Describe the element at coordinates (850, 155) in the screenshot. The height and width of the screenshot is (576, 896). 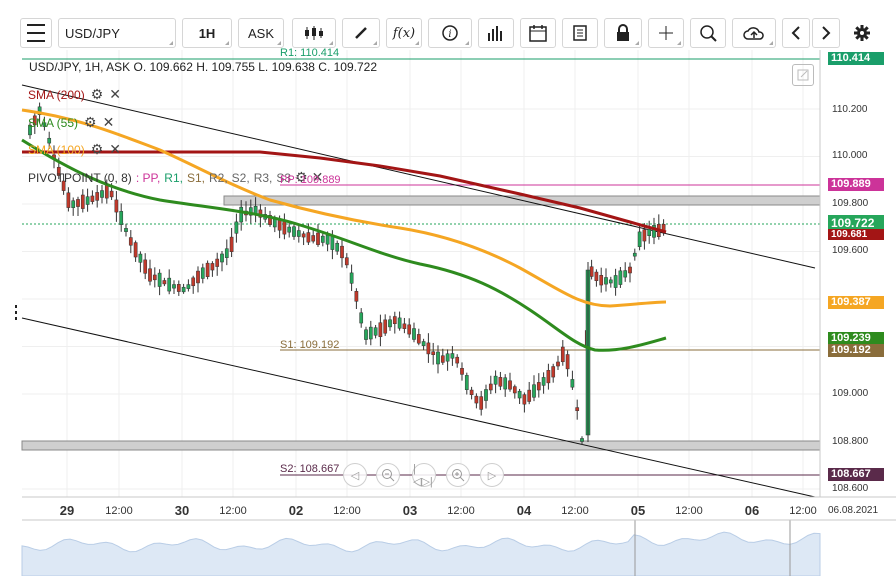
I see `price-tick: 110.000` at that location.